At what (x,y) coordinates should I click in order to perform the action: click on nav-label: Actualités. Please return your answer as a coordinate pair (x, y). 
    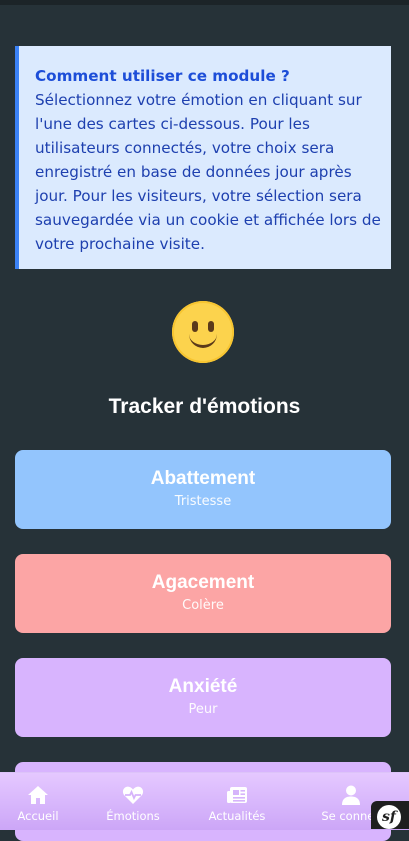
    Looking at the image, I should click on (237, 816).